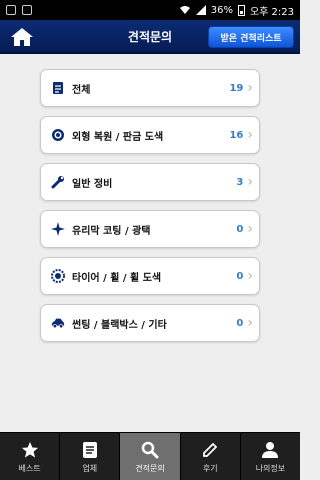  What do you see at coordinates (150, 88) in the screenshot?
I see `list-item-all: 전체 19 ›` at bounding box center [150, 88].